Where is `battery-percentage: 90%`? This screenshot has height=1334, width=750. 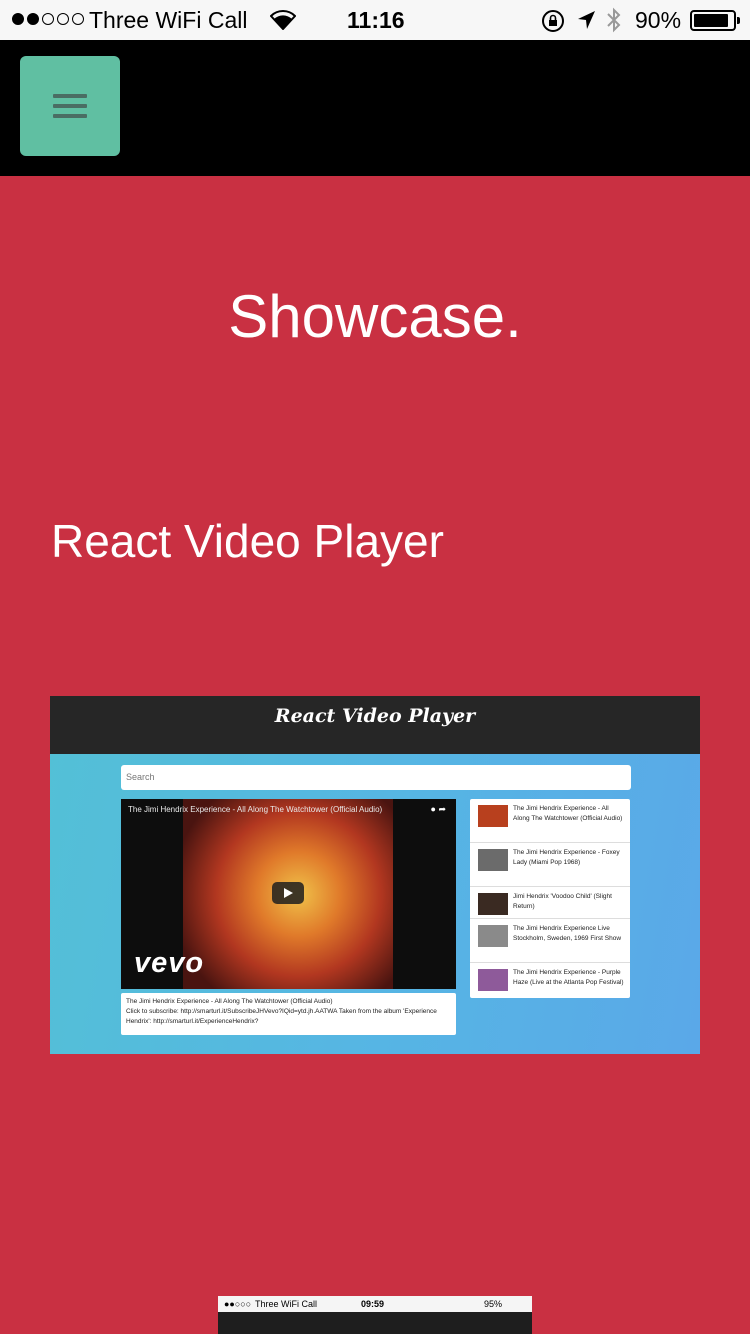 battery-percentage: 90% is located at coordinates (658, 20).